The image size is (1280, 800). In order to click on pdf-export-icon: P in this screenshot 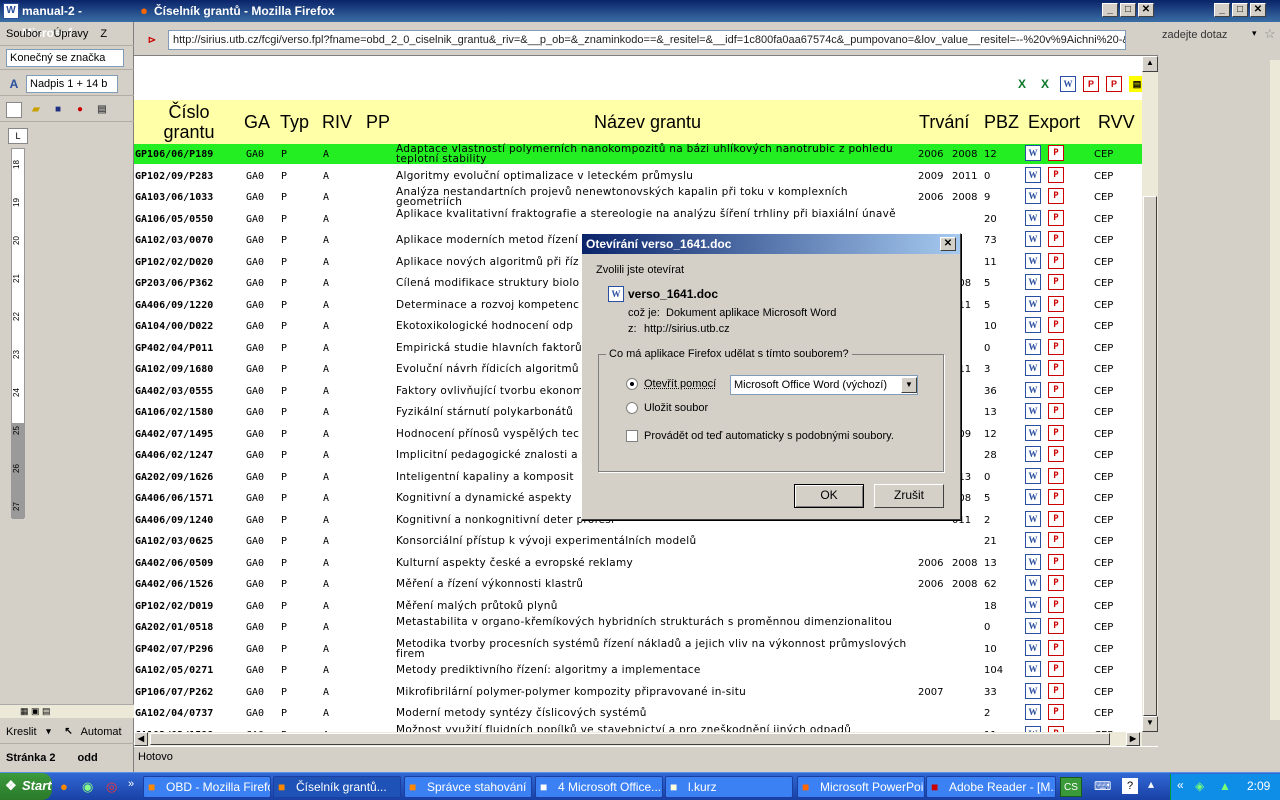, I will do `click(1091, 84)`.